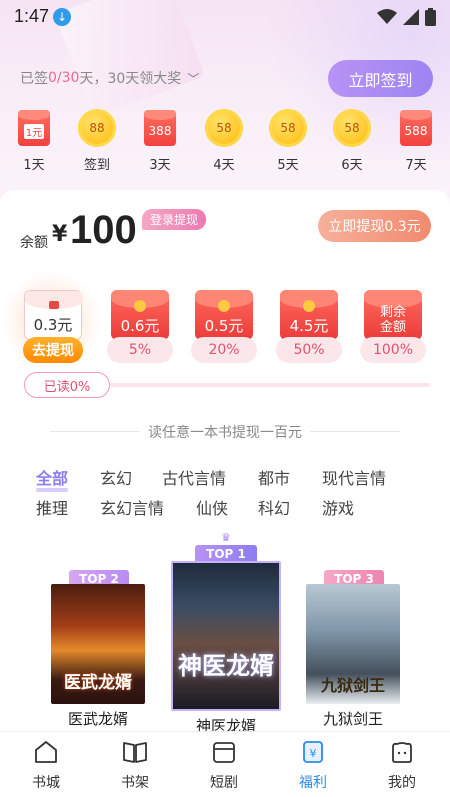 This screenshot has height=797, width=450. Describe the element at coordinates (174, 219) in the screenshot. I see `login-withdraw-badge: 登录提现` at that location.